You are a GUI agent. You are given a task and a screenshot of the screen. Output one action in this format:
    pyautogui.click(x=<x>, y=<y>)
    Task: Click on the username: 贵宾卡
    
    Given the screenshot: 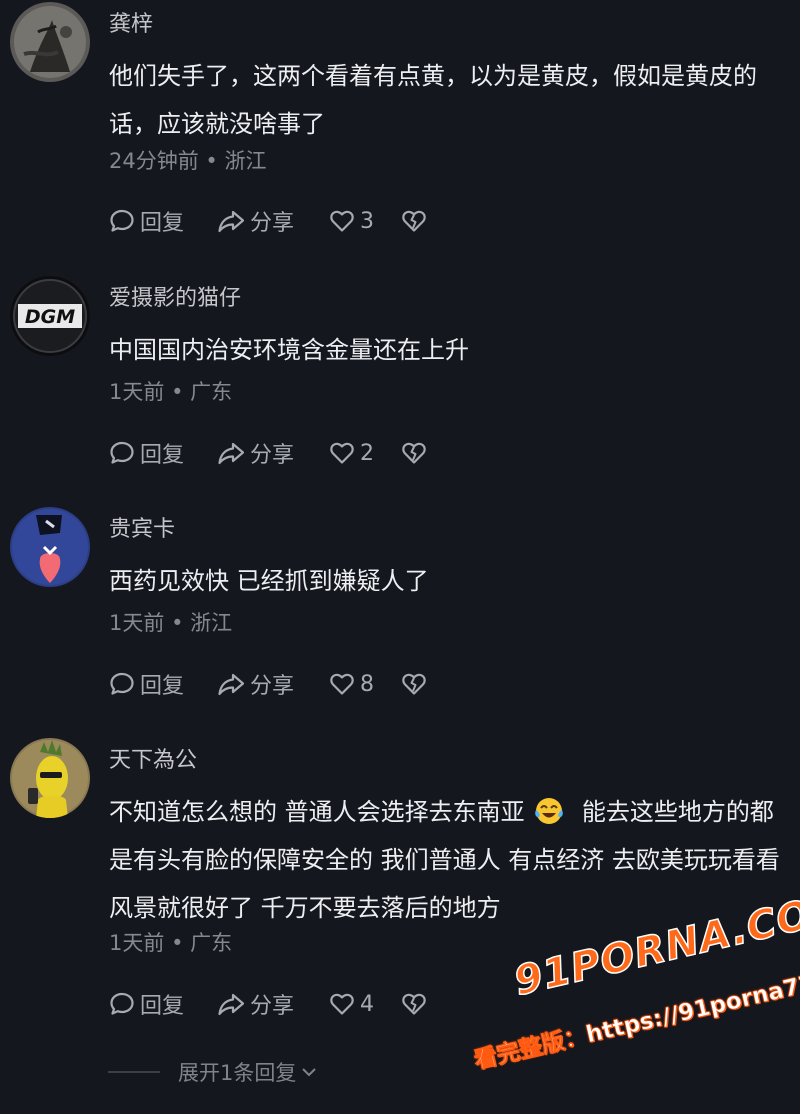 What is the action you would take?
    pyautogui.click(x=142, y=530)
    